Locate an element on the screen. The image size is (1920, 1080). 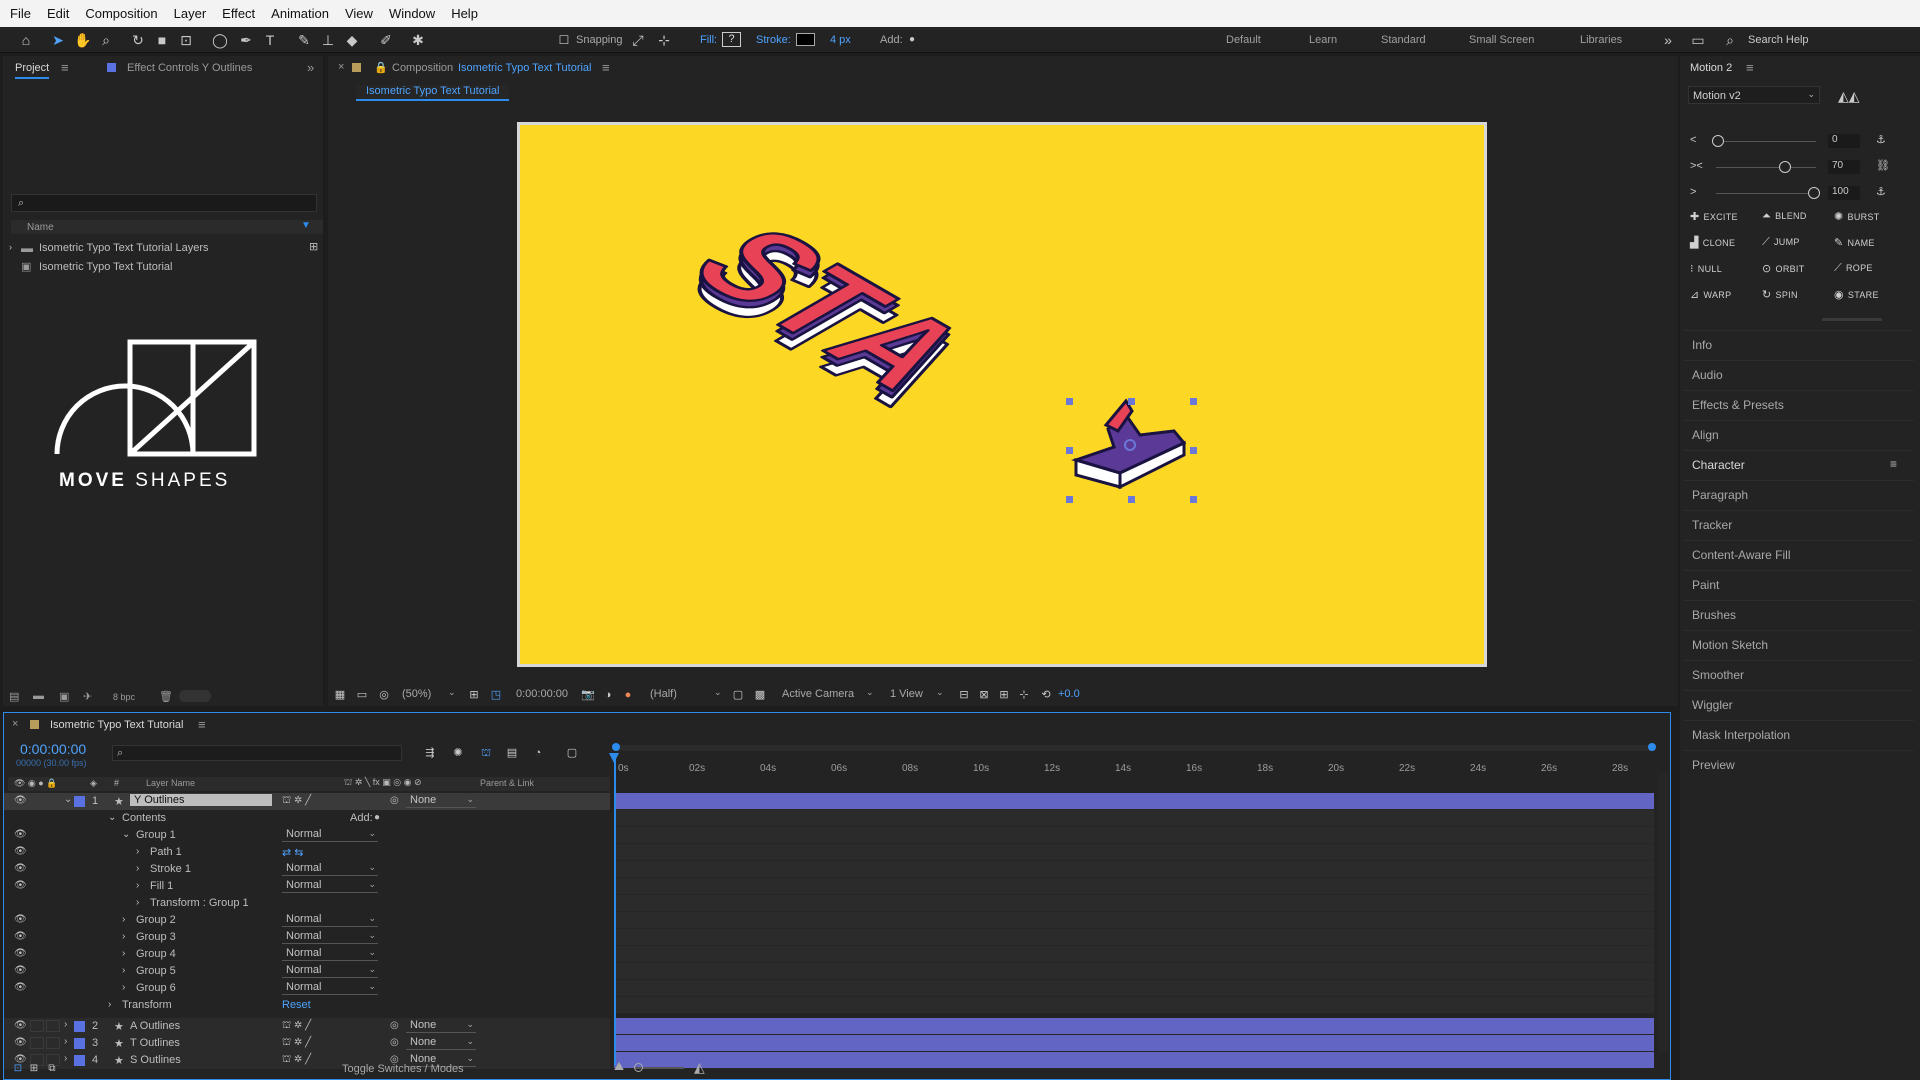
reset-link: Reset is located at coordinates (296, 1005).